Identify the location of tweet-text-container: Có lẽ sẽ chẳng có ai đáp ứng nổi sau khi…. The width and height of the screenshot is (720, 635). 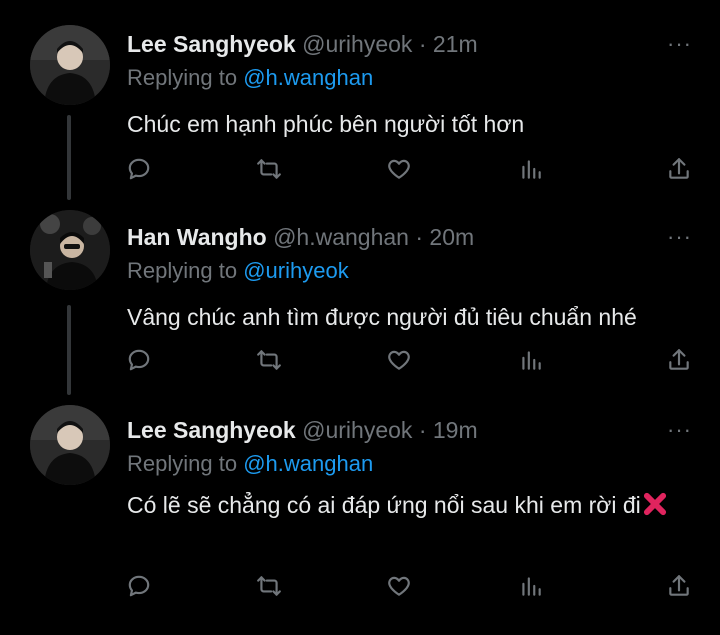
(417, 505).